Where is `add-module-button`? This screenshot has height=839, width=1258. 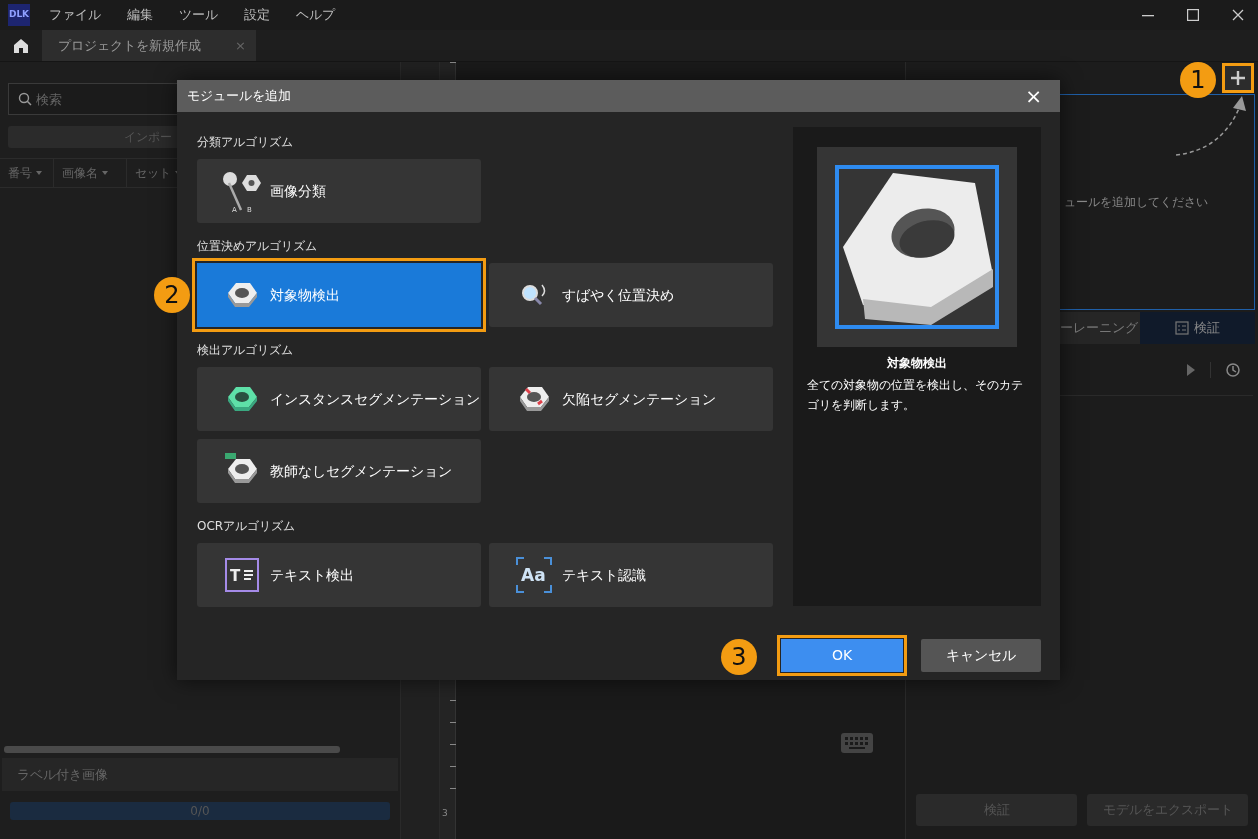 add-module-button is located at coordinates (1238, 78).